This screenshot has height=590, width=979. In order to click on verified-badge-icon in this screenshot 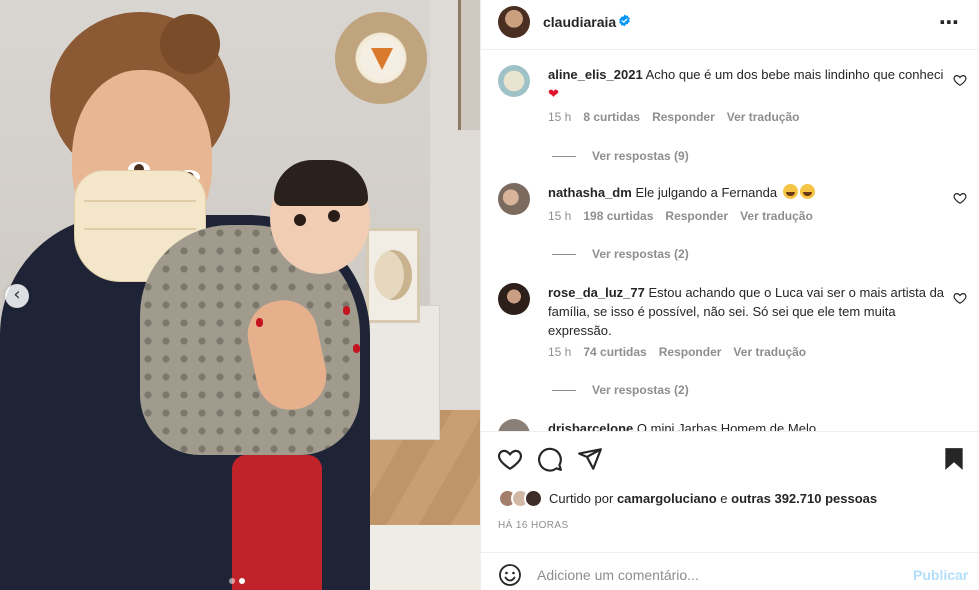, I will do `click(624, 20)`.